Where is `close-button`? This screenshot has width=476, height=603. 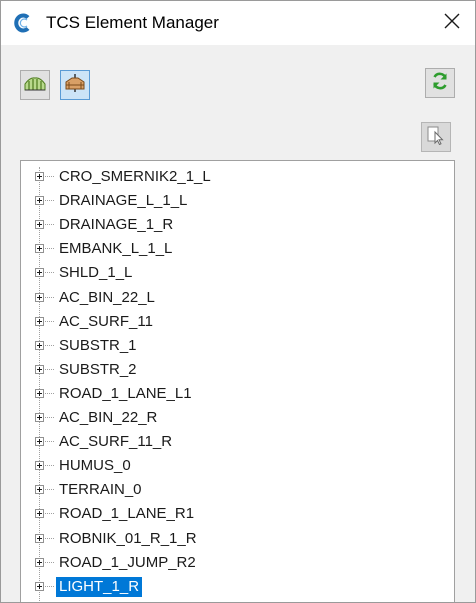
close-button is located at coordinates (452, 23).